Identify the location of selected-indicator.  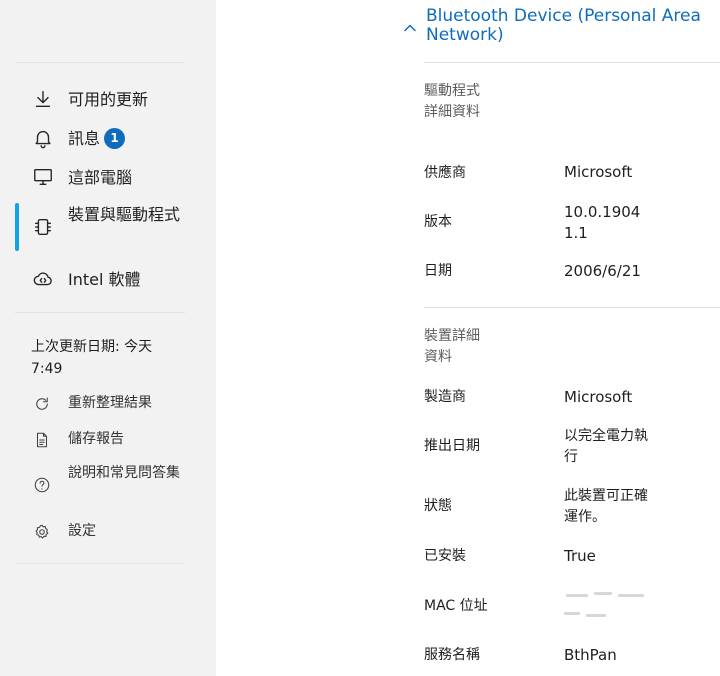
(17, 227).